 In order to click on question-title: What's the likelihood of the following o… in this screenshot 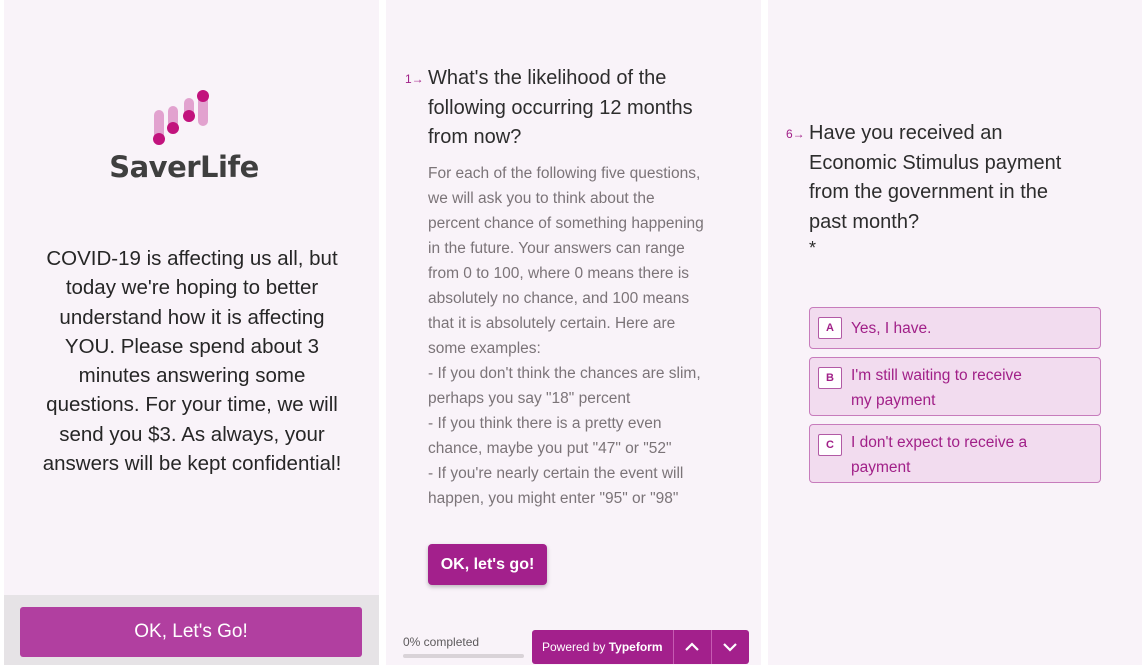, I will do `click(578, 108)`.